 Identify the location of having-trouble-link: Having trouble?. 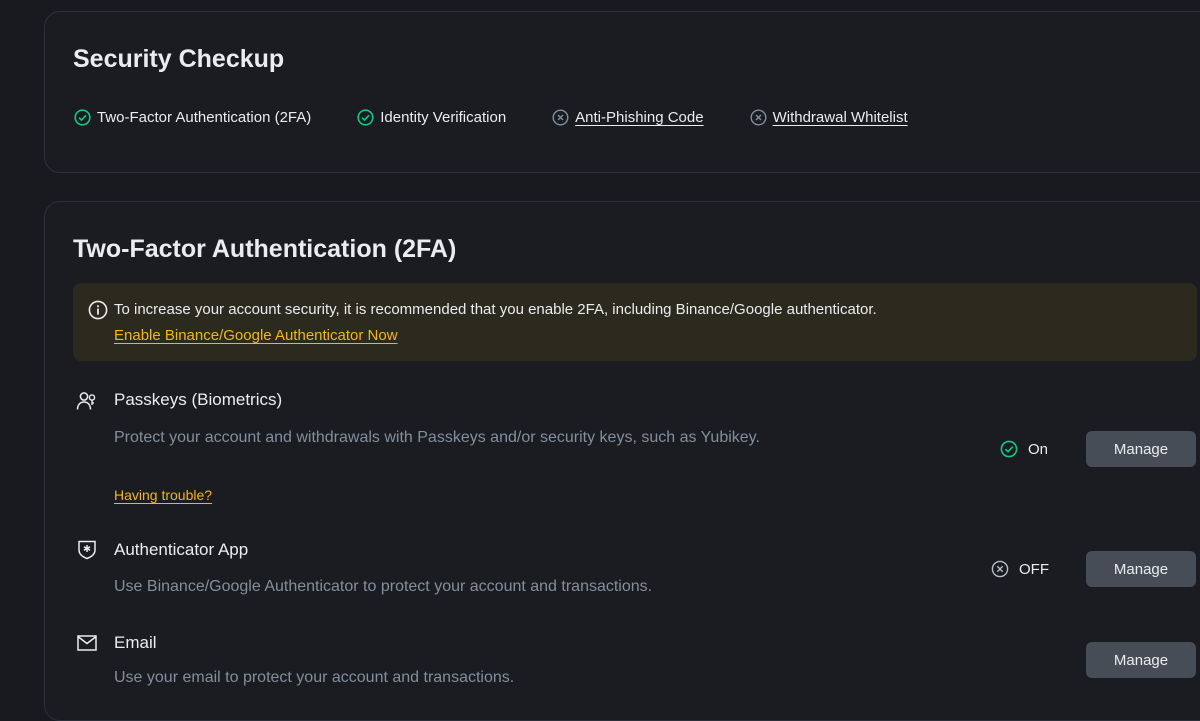
(163, 495).